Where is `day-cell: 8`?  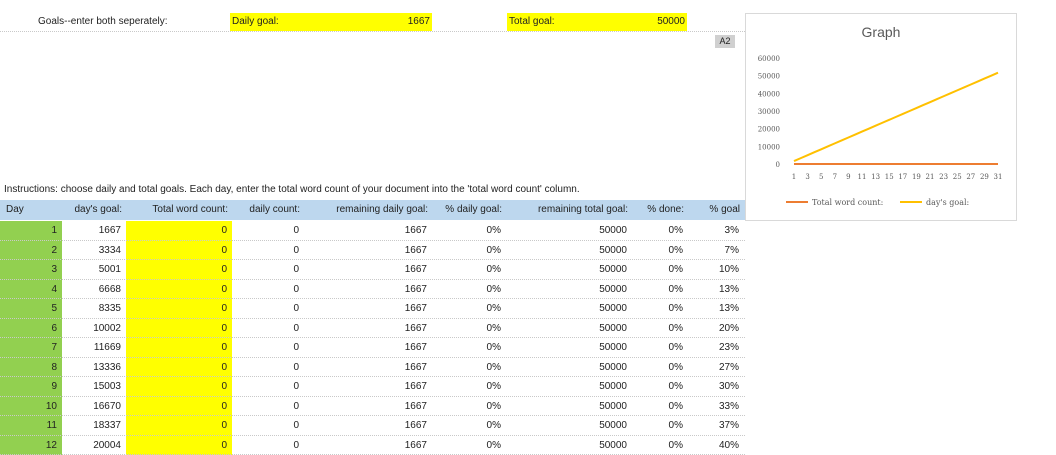 day-cell: 8 is located at coordinates (31, 368).